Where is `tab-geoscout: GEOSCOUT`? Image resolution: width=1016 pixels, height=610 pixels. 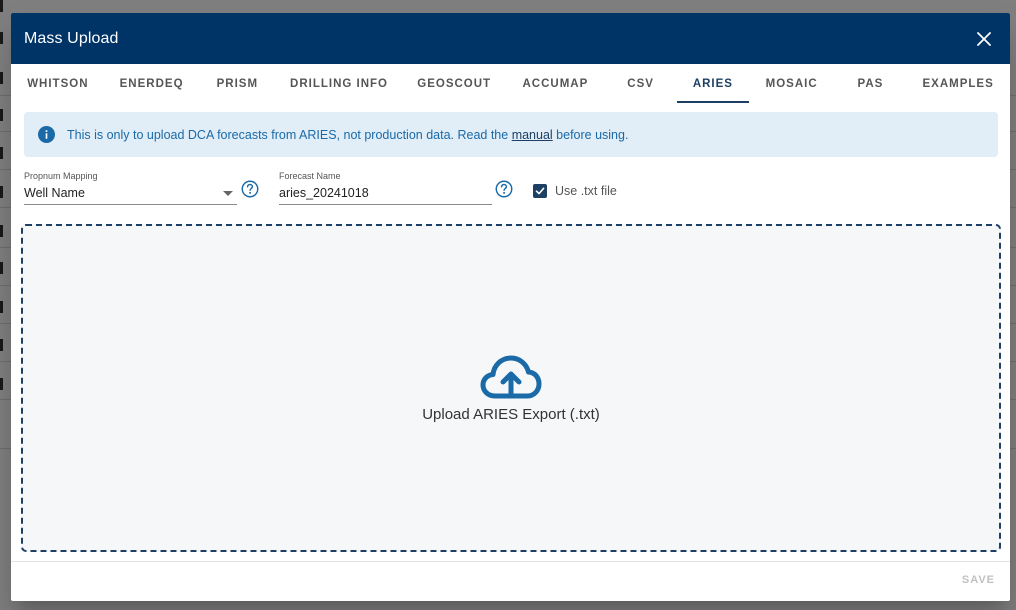 tab-geoscout: GEOSCOUT is located at coordinates (454, 83).